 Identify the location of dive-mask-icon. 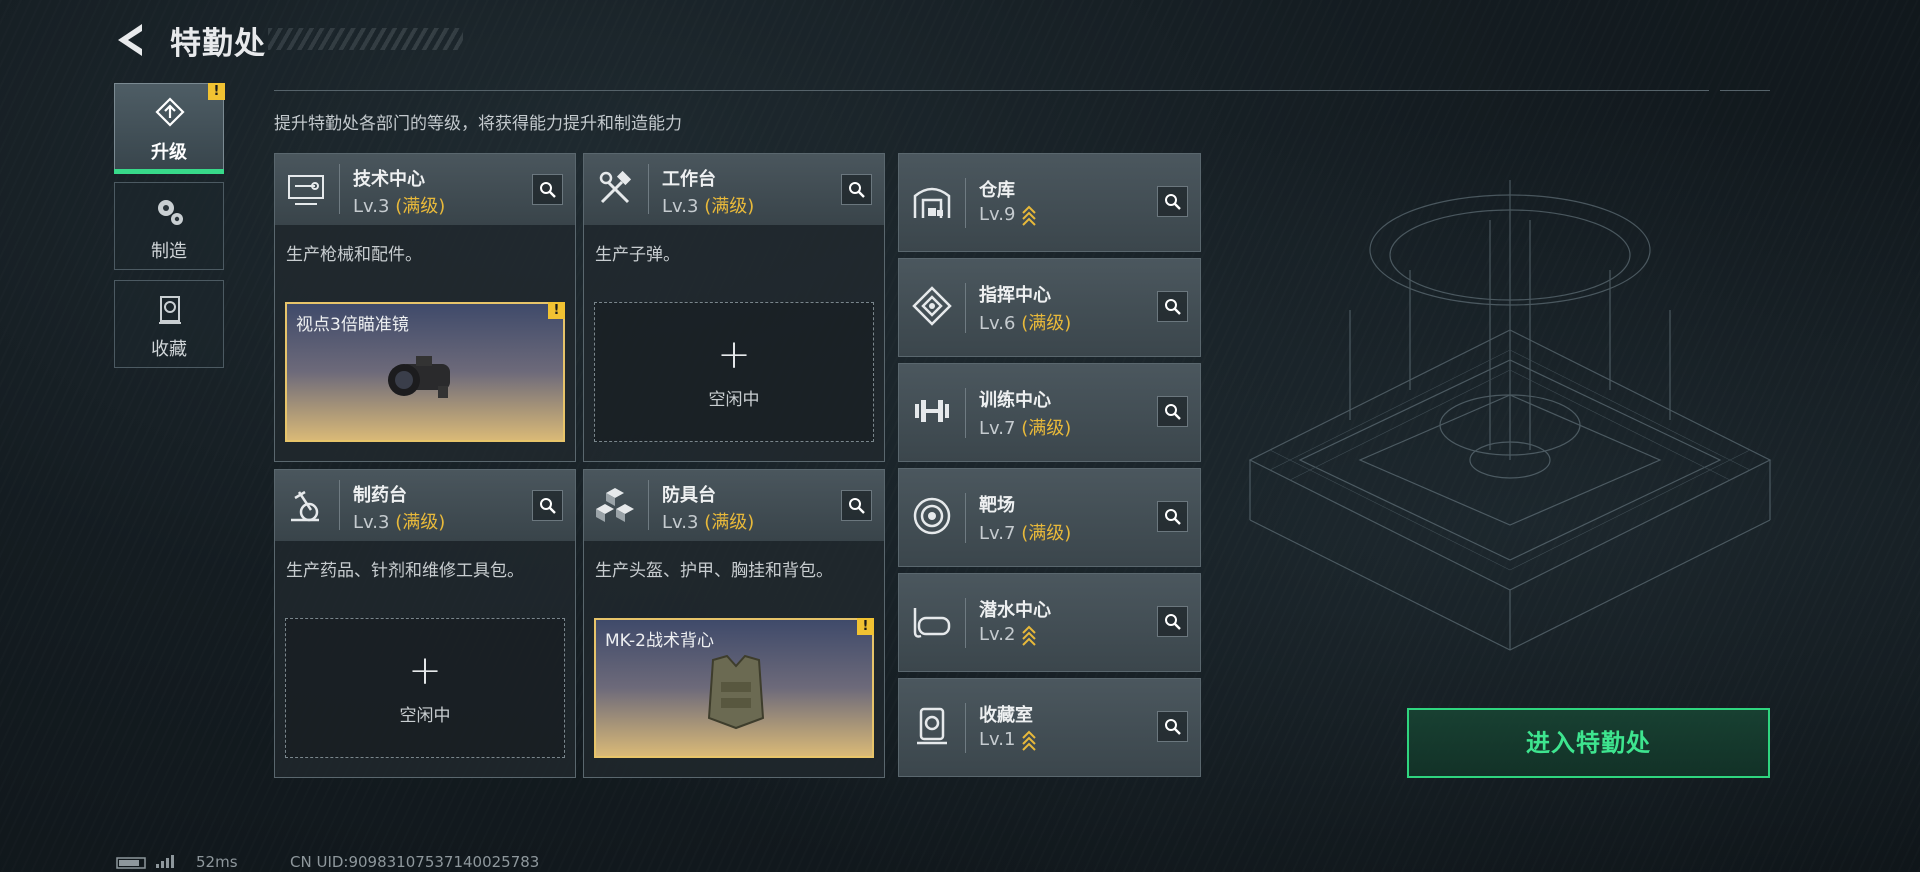
(932, 623).